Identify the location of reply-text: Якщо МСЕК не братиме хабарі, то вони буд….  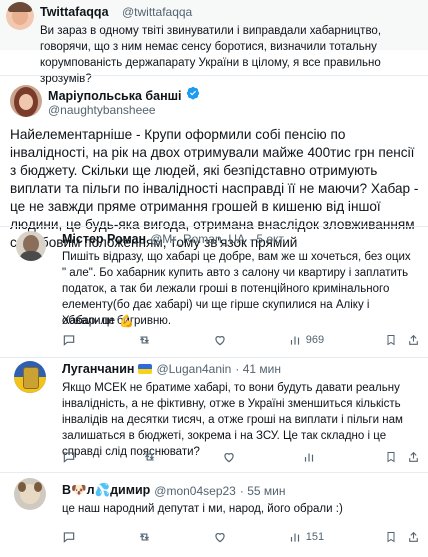
(232, 420).